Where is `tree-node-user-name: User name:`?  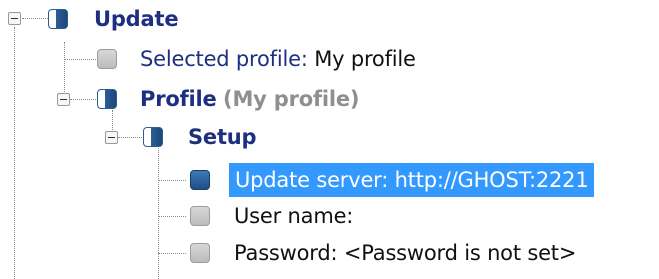
tree-node-user-name: User name: is located at coordinates (293, 216).